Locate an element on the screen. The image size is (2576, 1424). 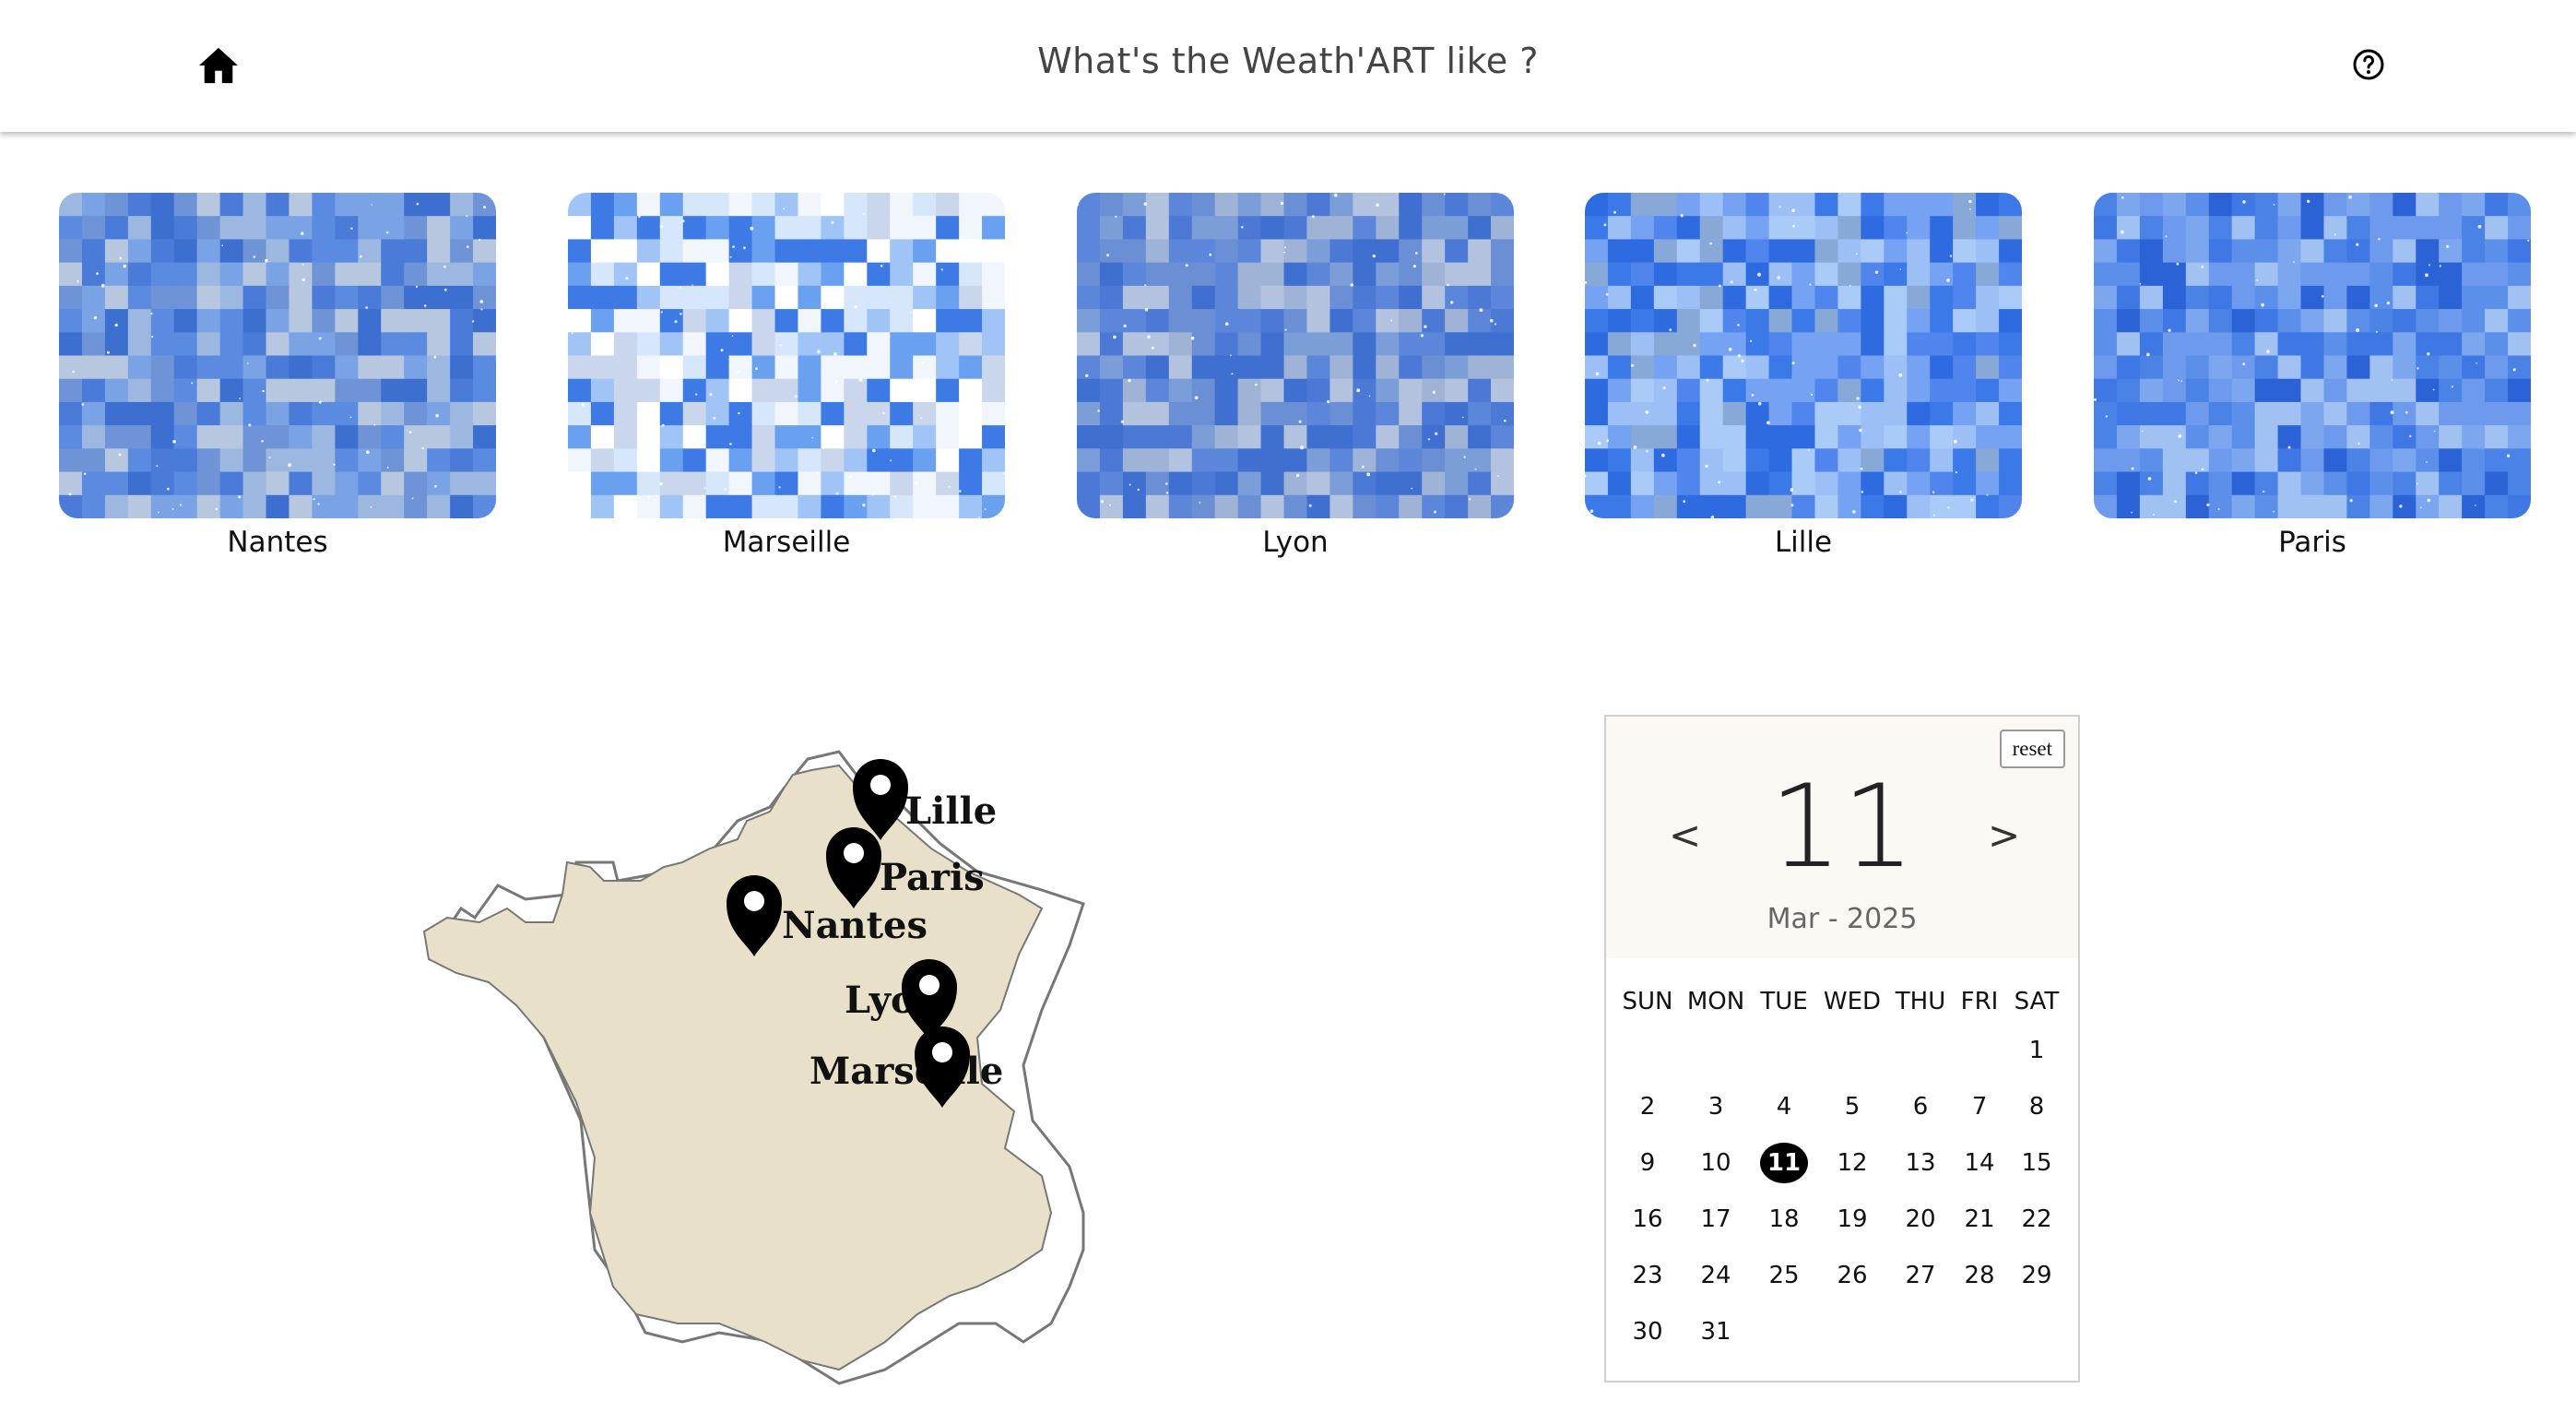
calendar-day-number: 10 is located at coordinates (1715, 1163).